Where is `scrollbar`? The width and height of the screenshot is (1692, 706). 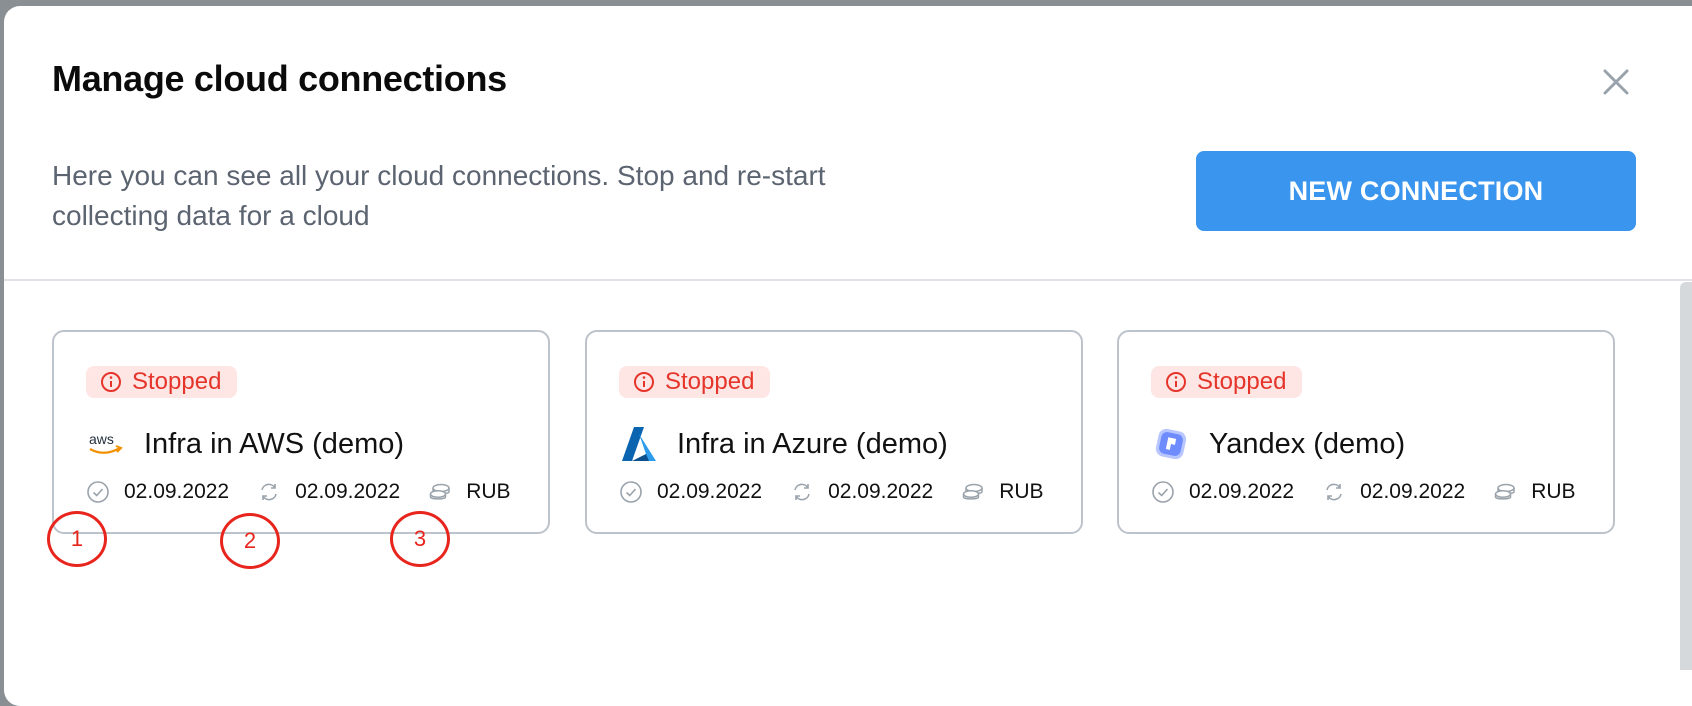
scrollbar is located at coordinates (1686, 476).